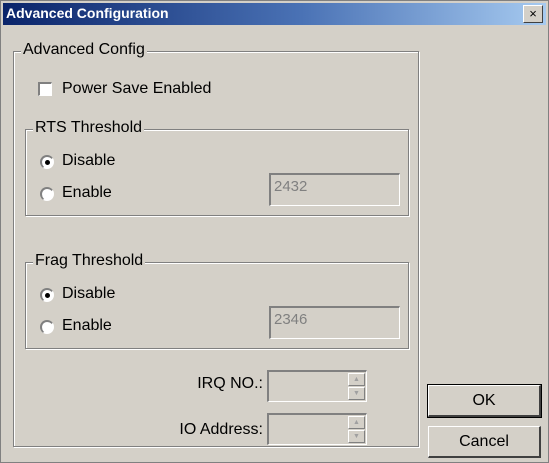  I want to click on rts-threshold-legend: RTS Threshold, so click(89, 128).